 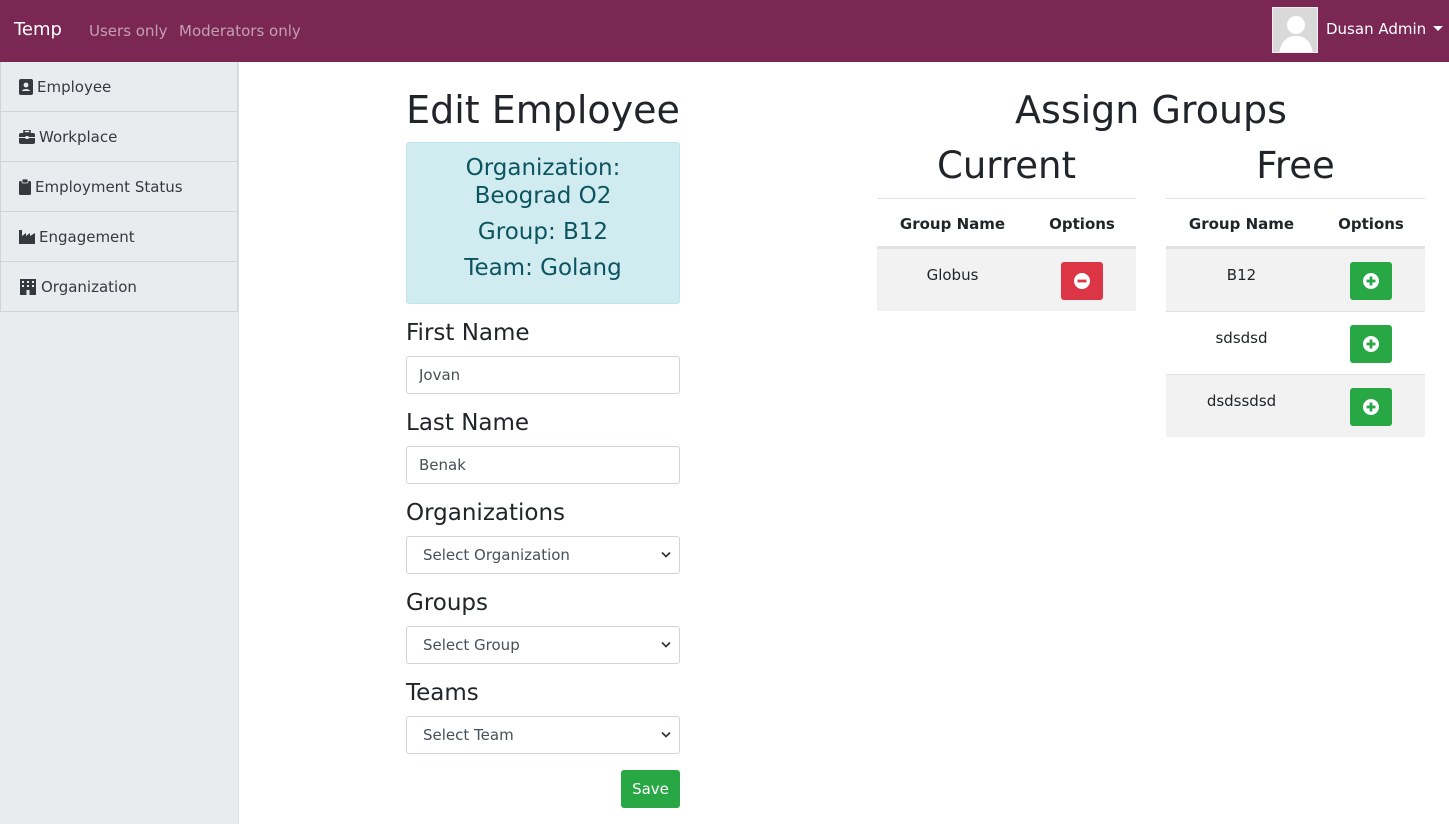 I want to click on sidebar-item-label: Employment Status, so click(x=109, y=186).